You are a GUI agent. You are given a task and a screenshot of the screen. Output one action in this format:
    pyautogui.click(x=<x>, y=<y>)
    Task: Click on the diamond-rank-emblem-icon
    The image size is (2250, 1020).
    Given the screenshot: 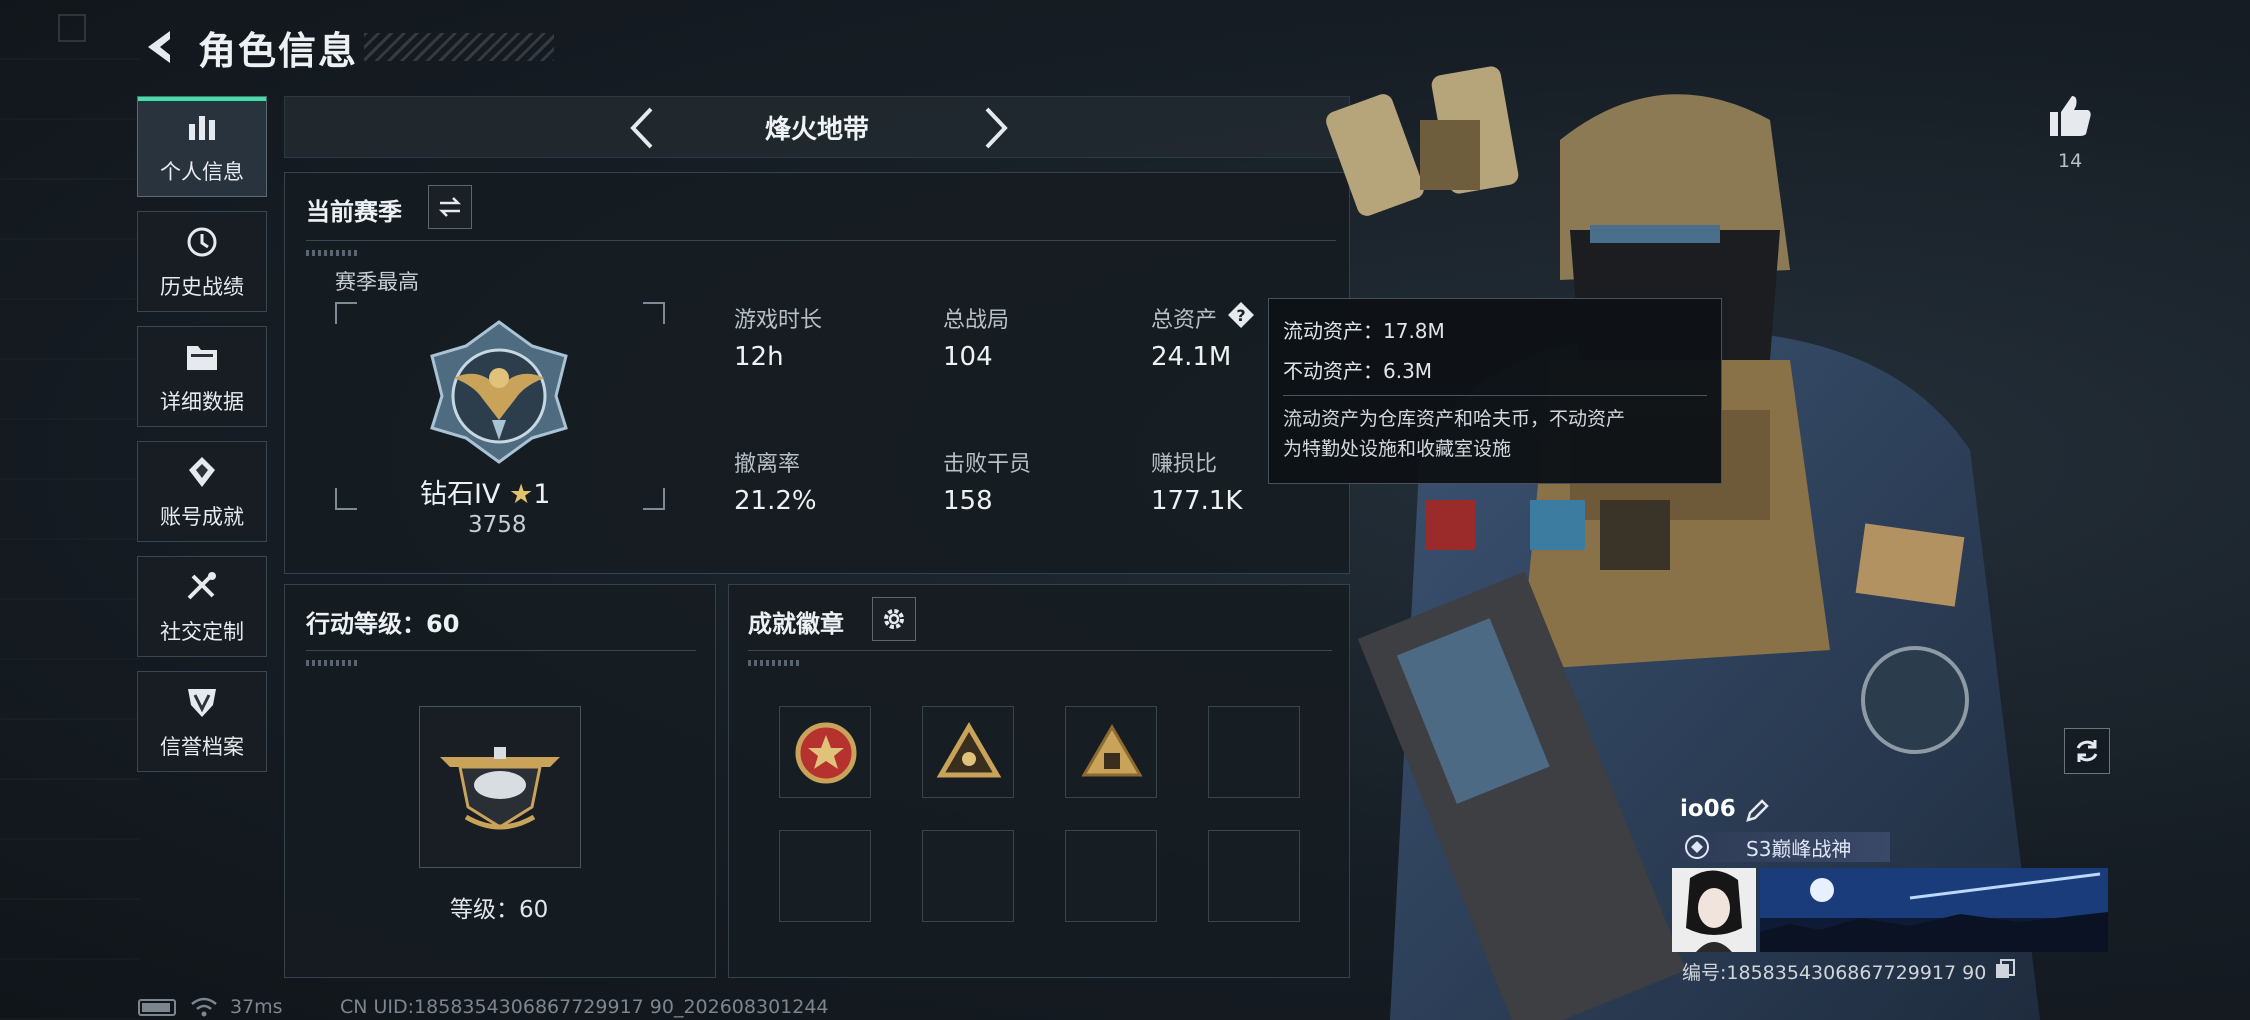 What is the action you would take?
    pyautogui.click(x=499, y=392)
    